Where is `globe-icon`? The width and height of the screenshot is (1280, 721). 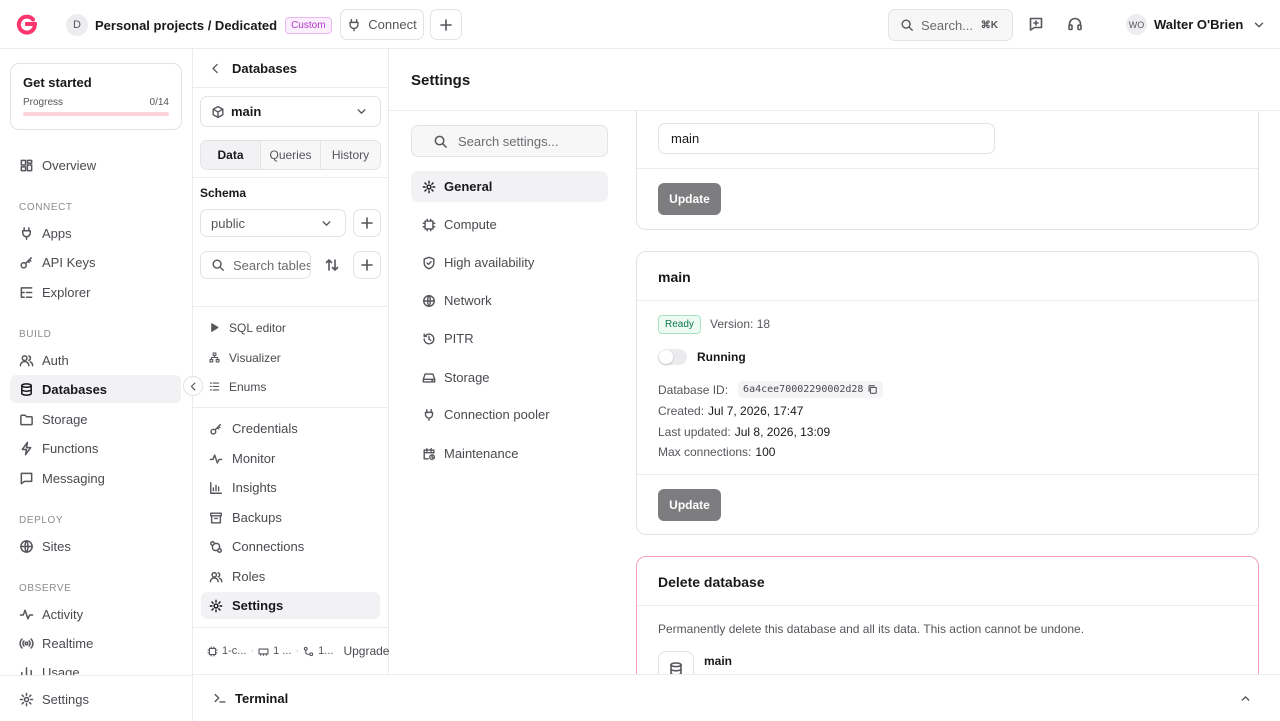
globe-icon is located at coordinates (30, 546).